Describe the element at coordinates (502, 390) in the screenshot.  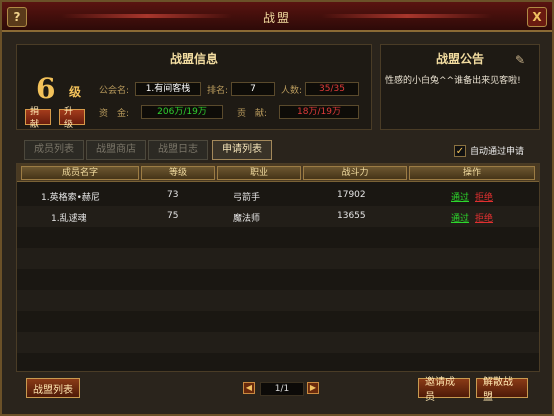
I see `disband-guild-button: 解散战盟` at that location.